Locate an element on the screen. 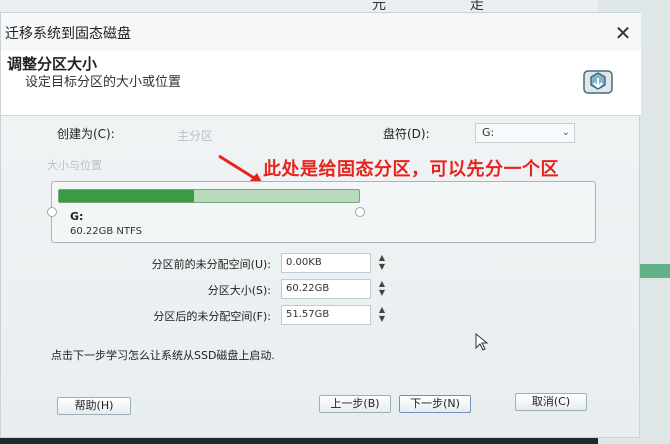 The height and width of the screenshot is (444, 670). help-button: 帮助(H) is located at coordinates (94, 406).